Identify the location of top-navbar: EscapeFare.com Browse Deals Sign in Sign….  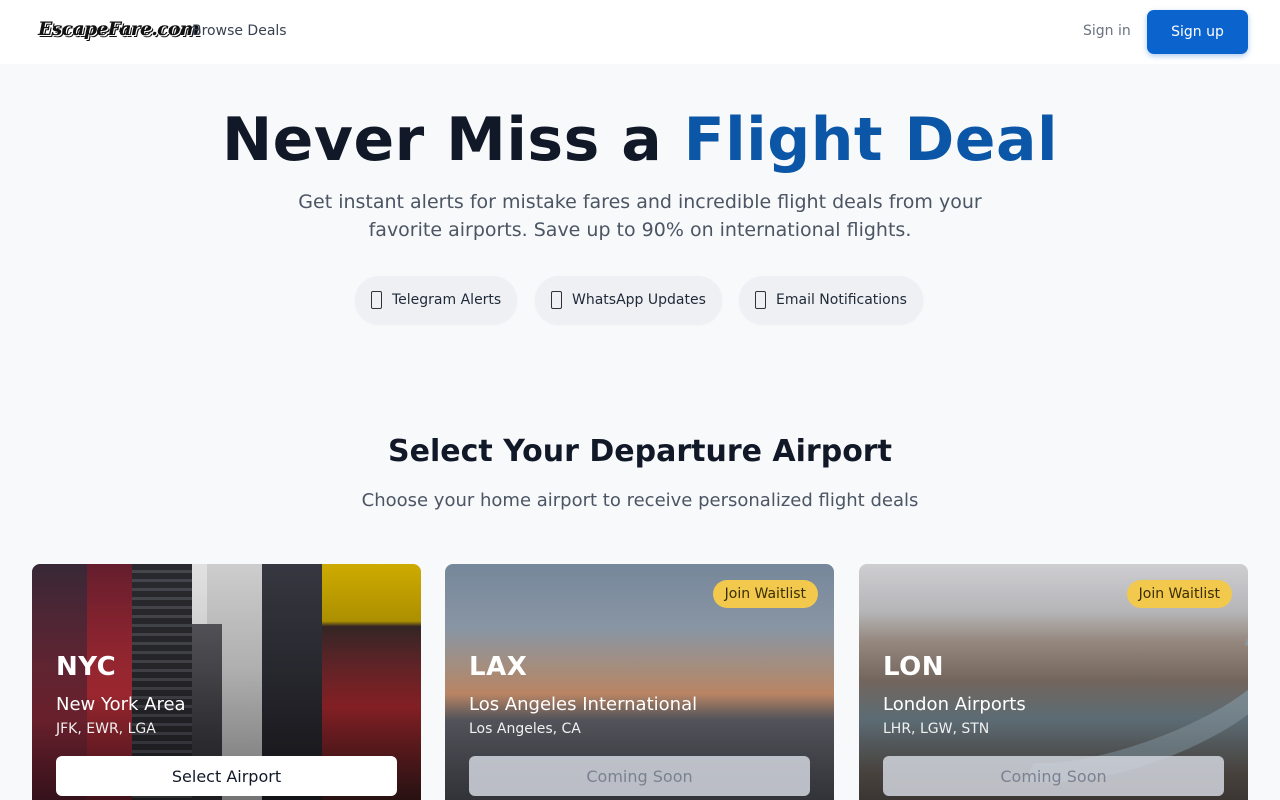
(640, 32).